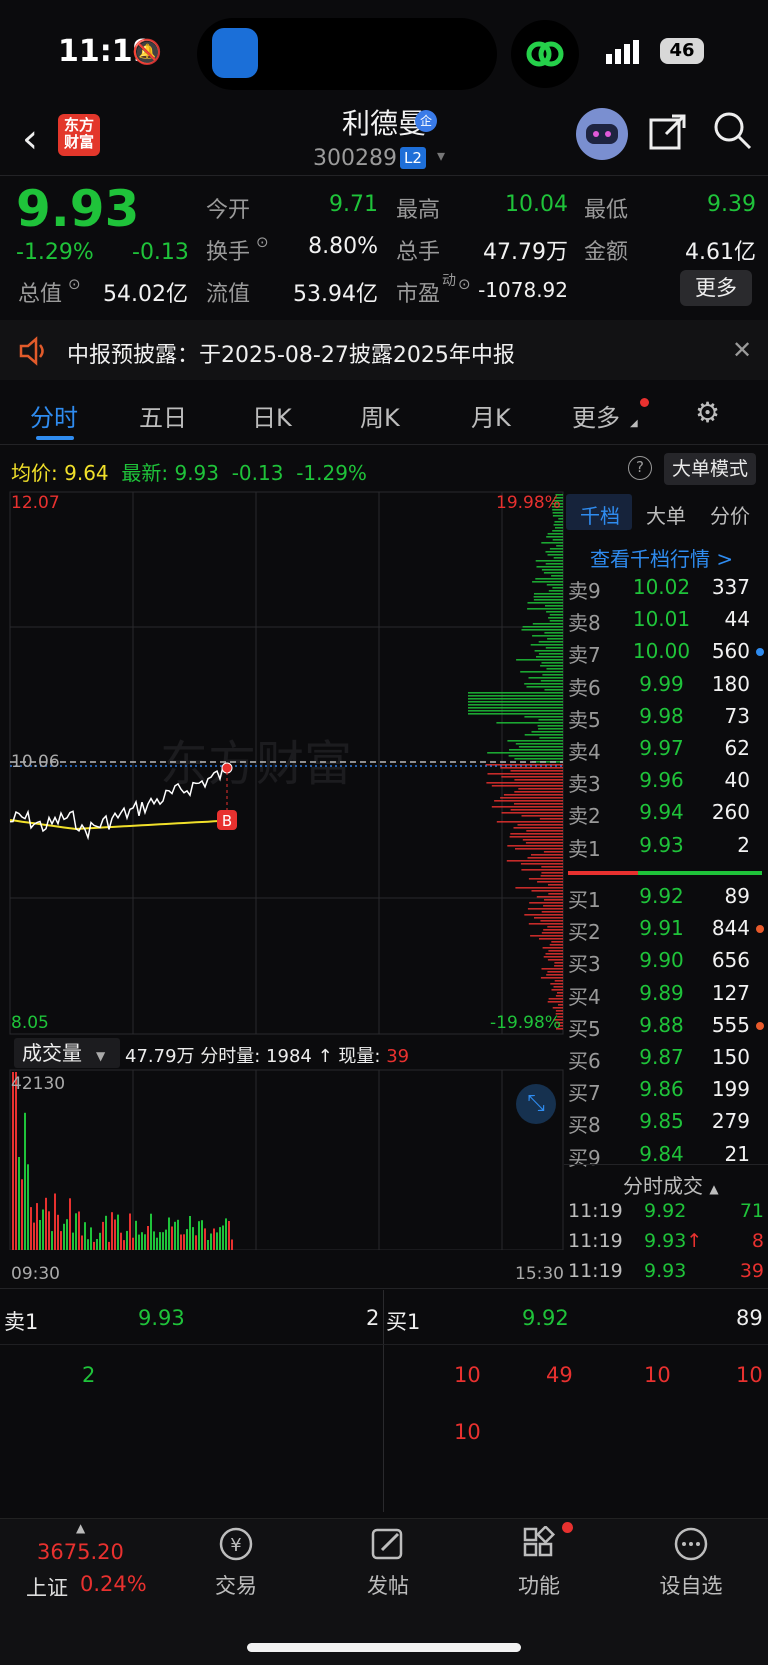 The height and width of the screenshot is (1665, 768). What do you see at coordinates (666, 514) in the screenshot?
I see `orderbook-tab-big-orders: 大单` at bounding box center [666, 514].